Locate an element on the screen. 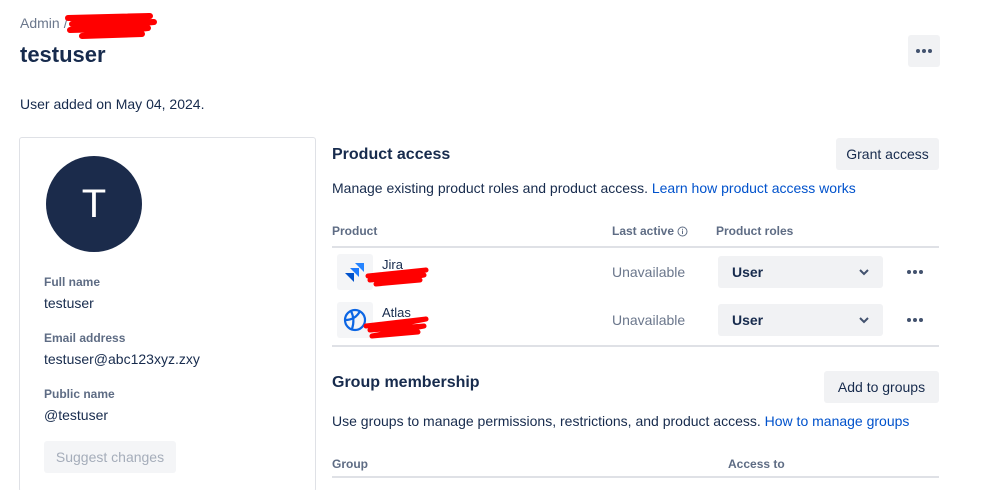  how-to-manage-groups-link: How to manage groups is located at coordinates (837, 421).